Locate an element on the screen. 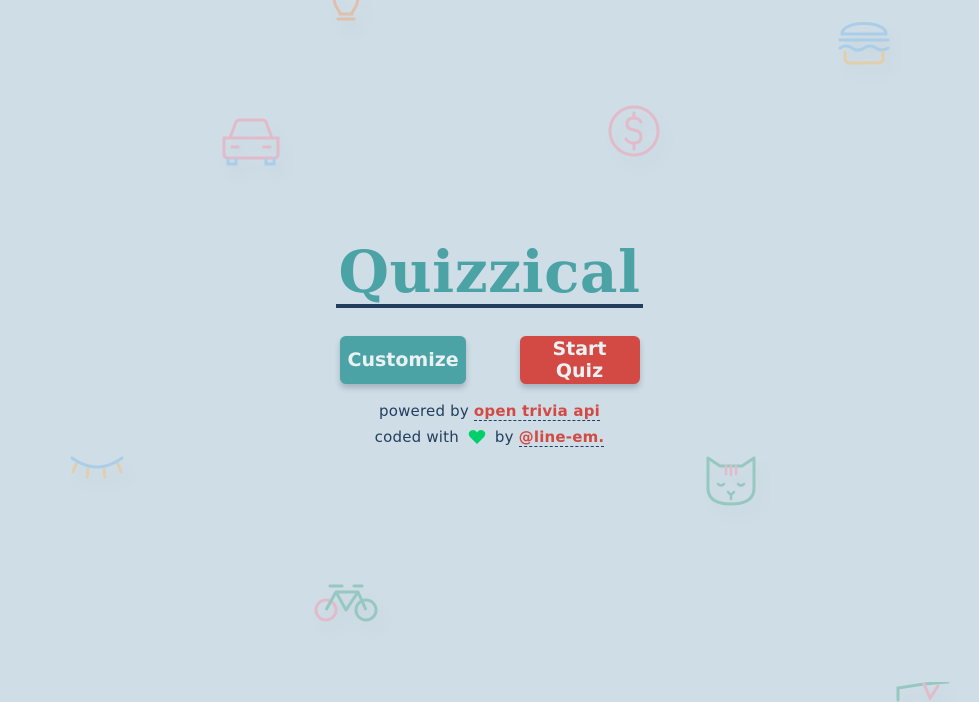  car-icon is located at coordinates (251, 142).